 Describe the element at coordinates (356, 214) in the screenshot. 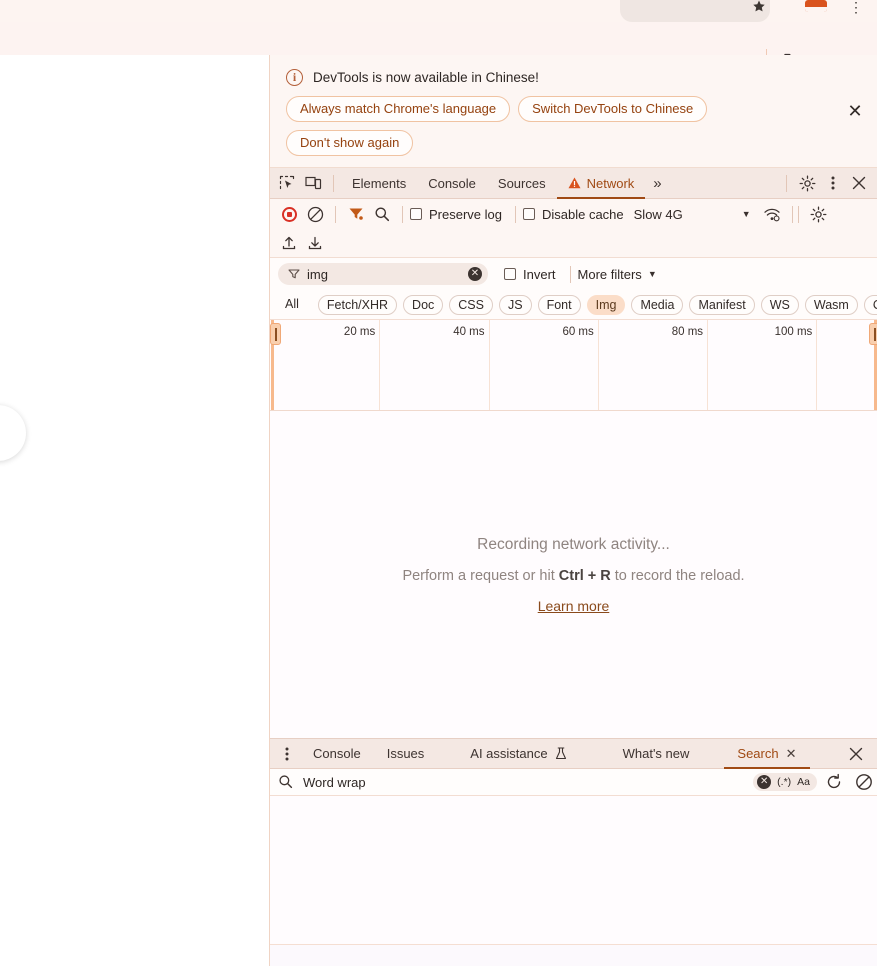

I see `filter-funnel-icon` at that location.